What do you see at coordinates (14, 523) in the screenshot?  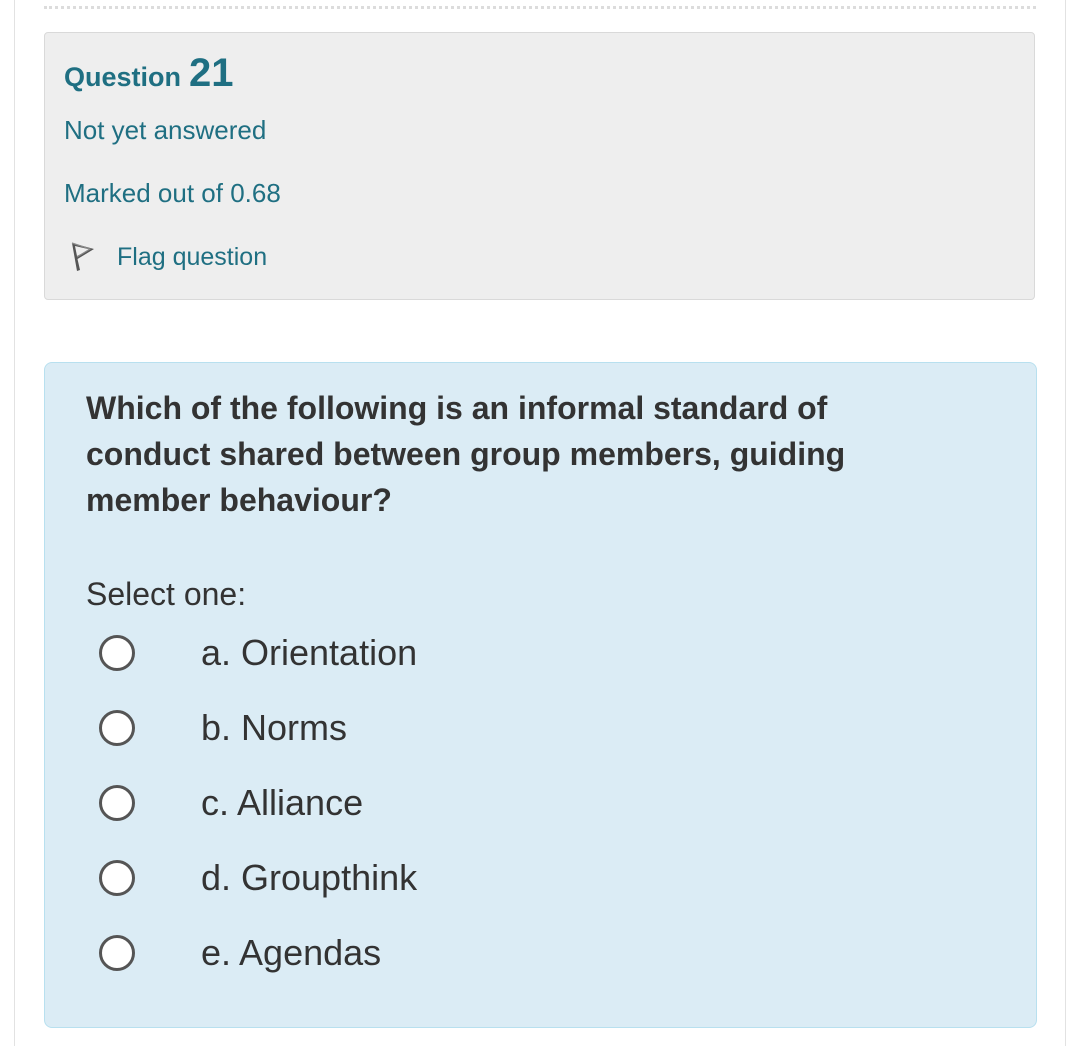 I see `page-frame-left` at bounding box center [14, 523].